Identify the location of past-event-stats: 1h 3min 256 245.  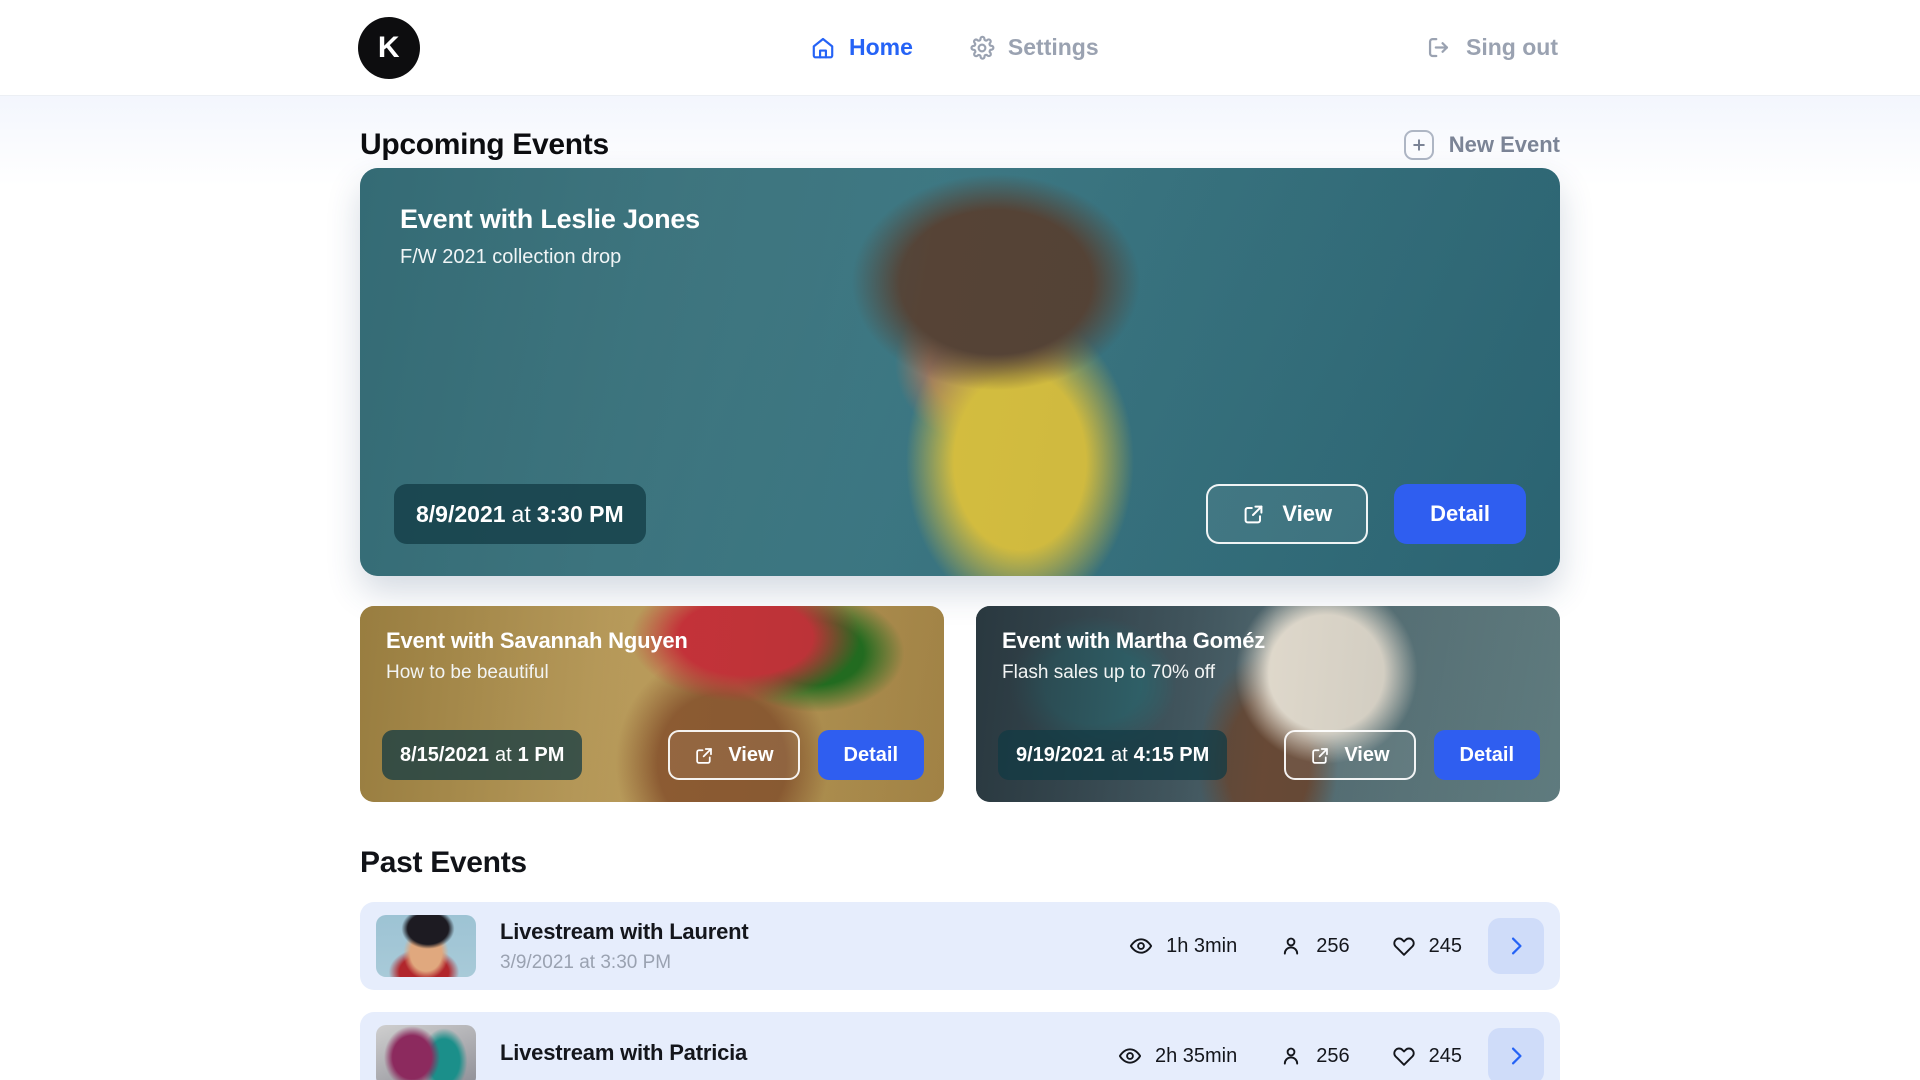
(1308, 946).